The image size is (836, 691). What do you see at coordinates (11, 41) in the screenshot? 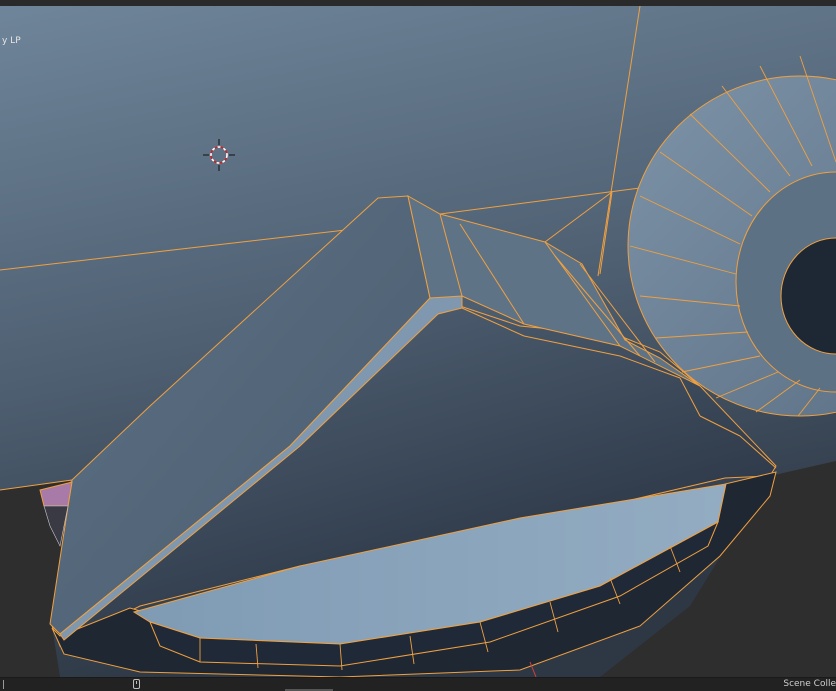
I see `object-name-label: y LP` at bounding box center [11, 41].